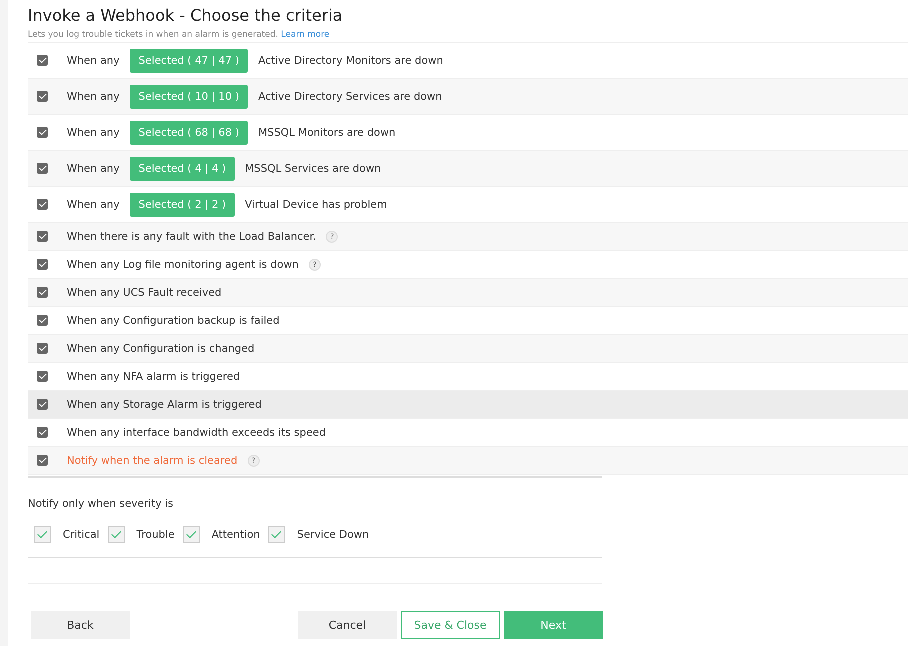 The image size is (908, 646). What do you see at coordinates (80, 625) in the screenshot?
I see `back-button: Back` at bounding box center [80, 625].